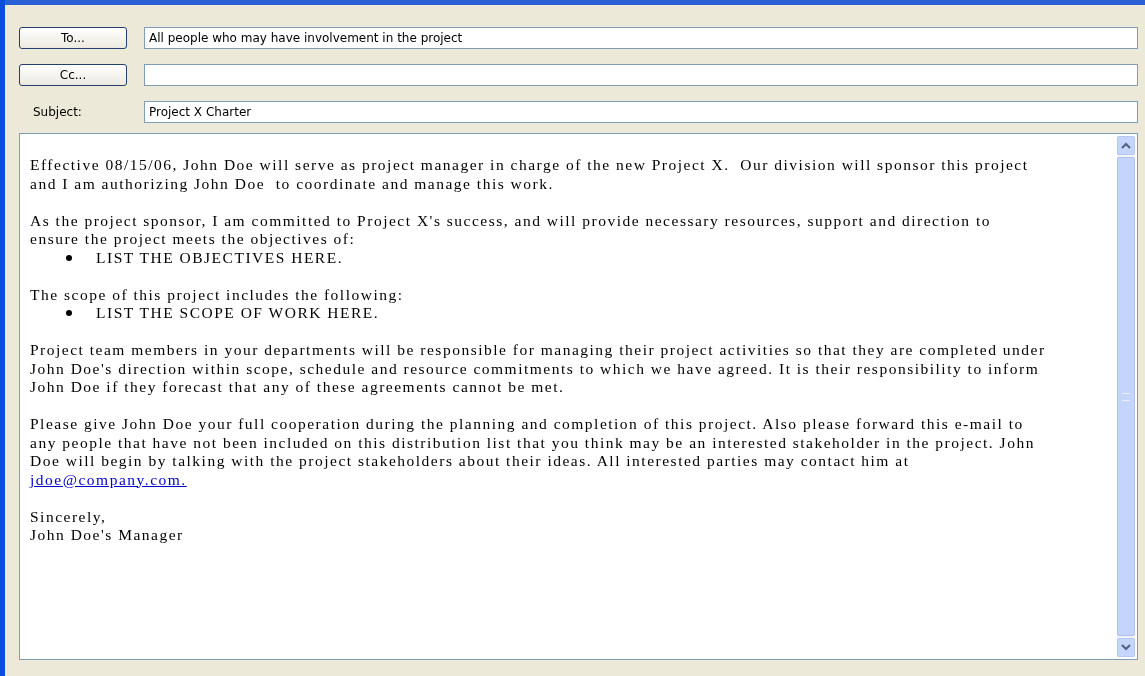 The image size is (1145, 676). I want to click on cc-field, so click(641, 75).